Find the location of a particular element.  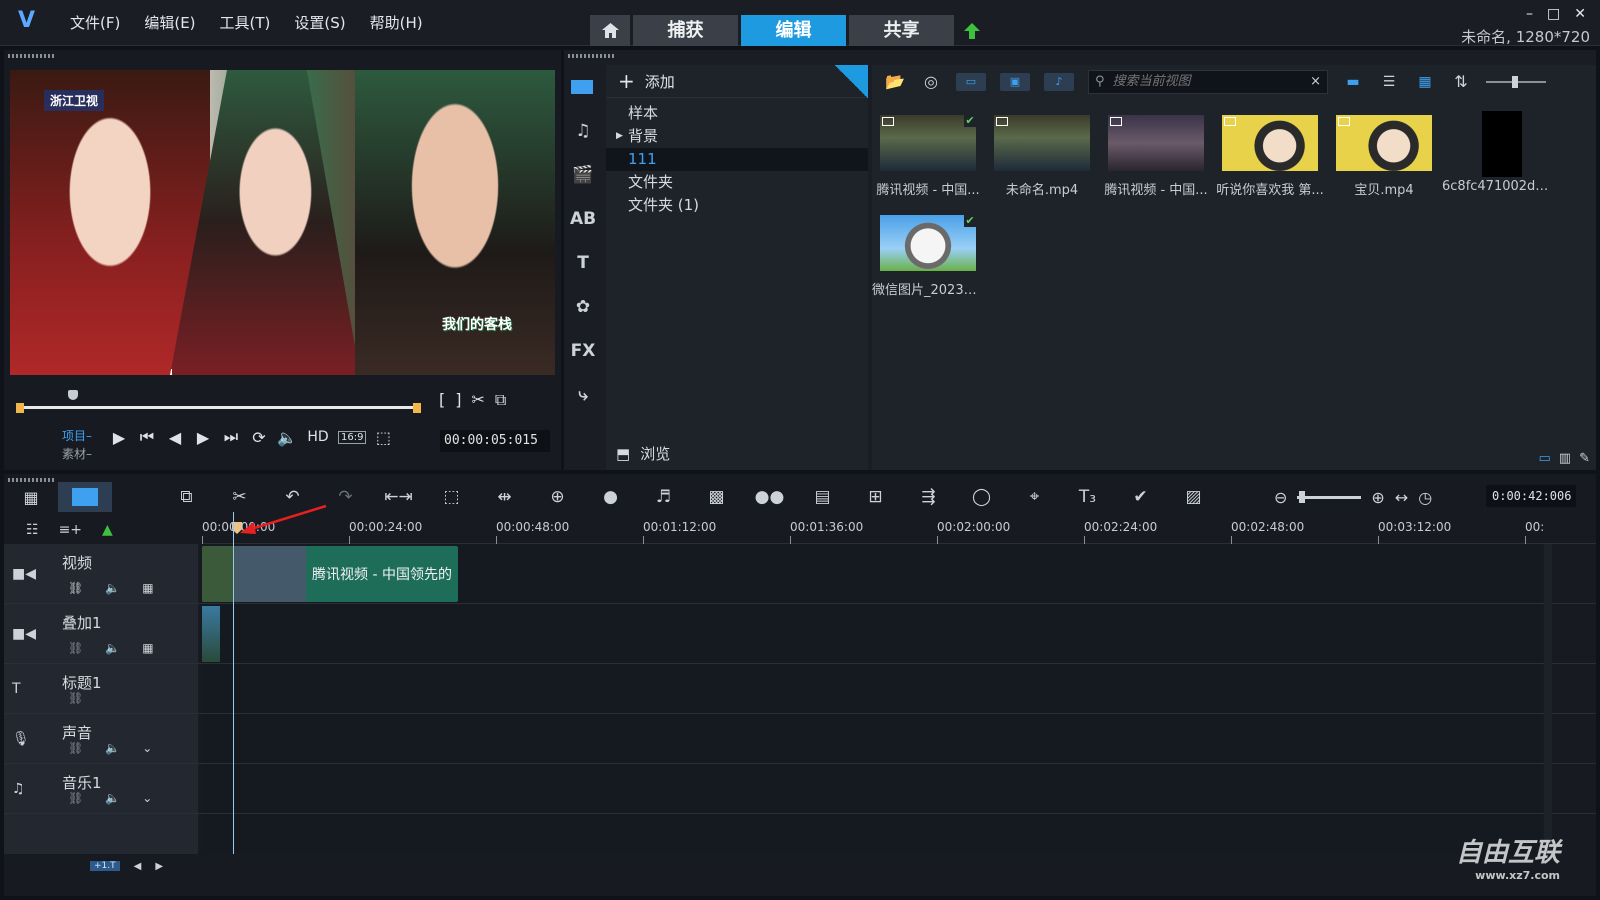

mark-in-icon: [ is located at coordinates (442, 400).